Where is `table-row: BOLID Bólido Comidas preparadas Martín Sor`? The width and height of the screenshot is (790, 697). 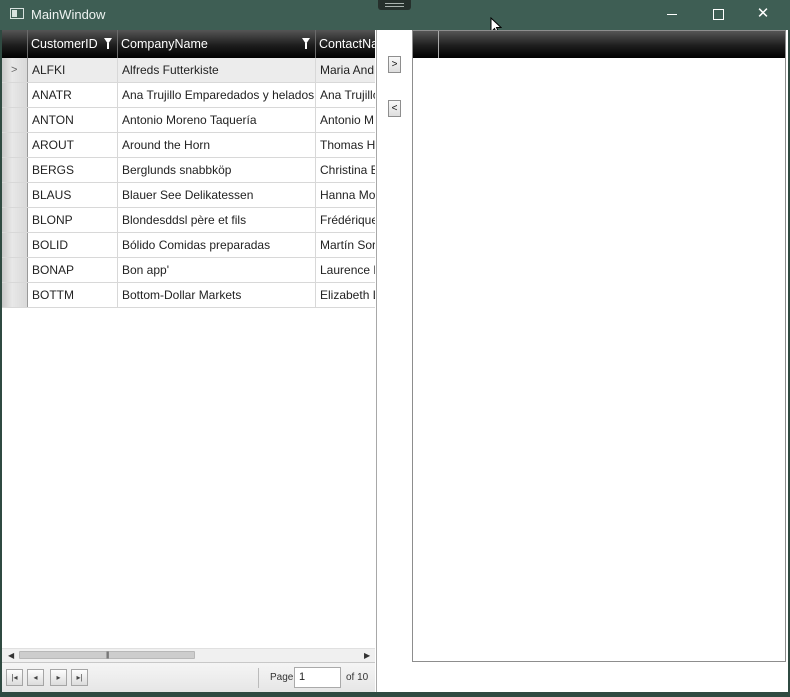
table-row: BOLID Bólido Comidas preparadas Martín Sor is located at coordinates (188, 245).